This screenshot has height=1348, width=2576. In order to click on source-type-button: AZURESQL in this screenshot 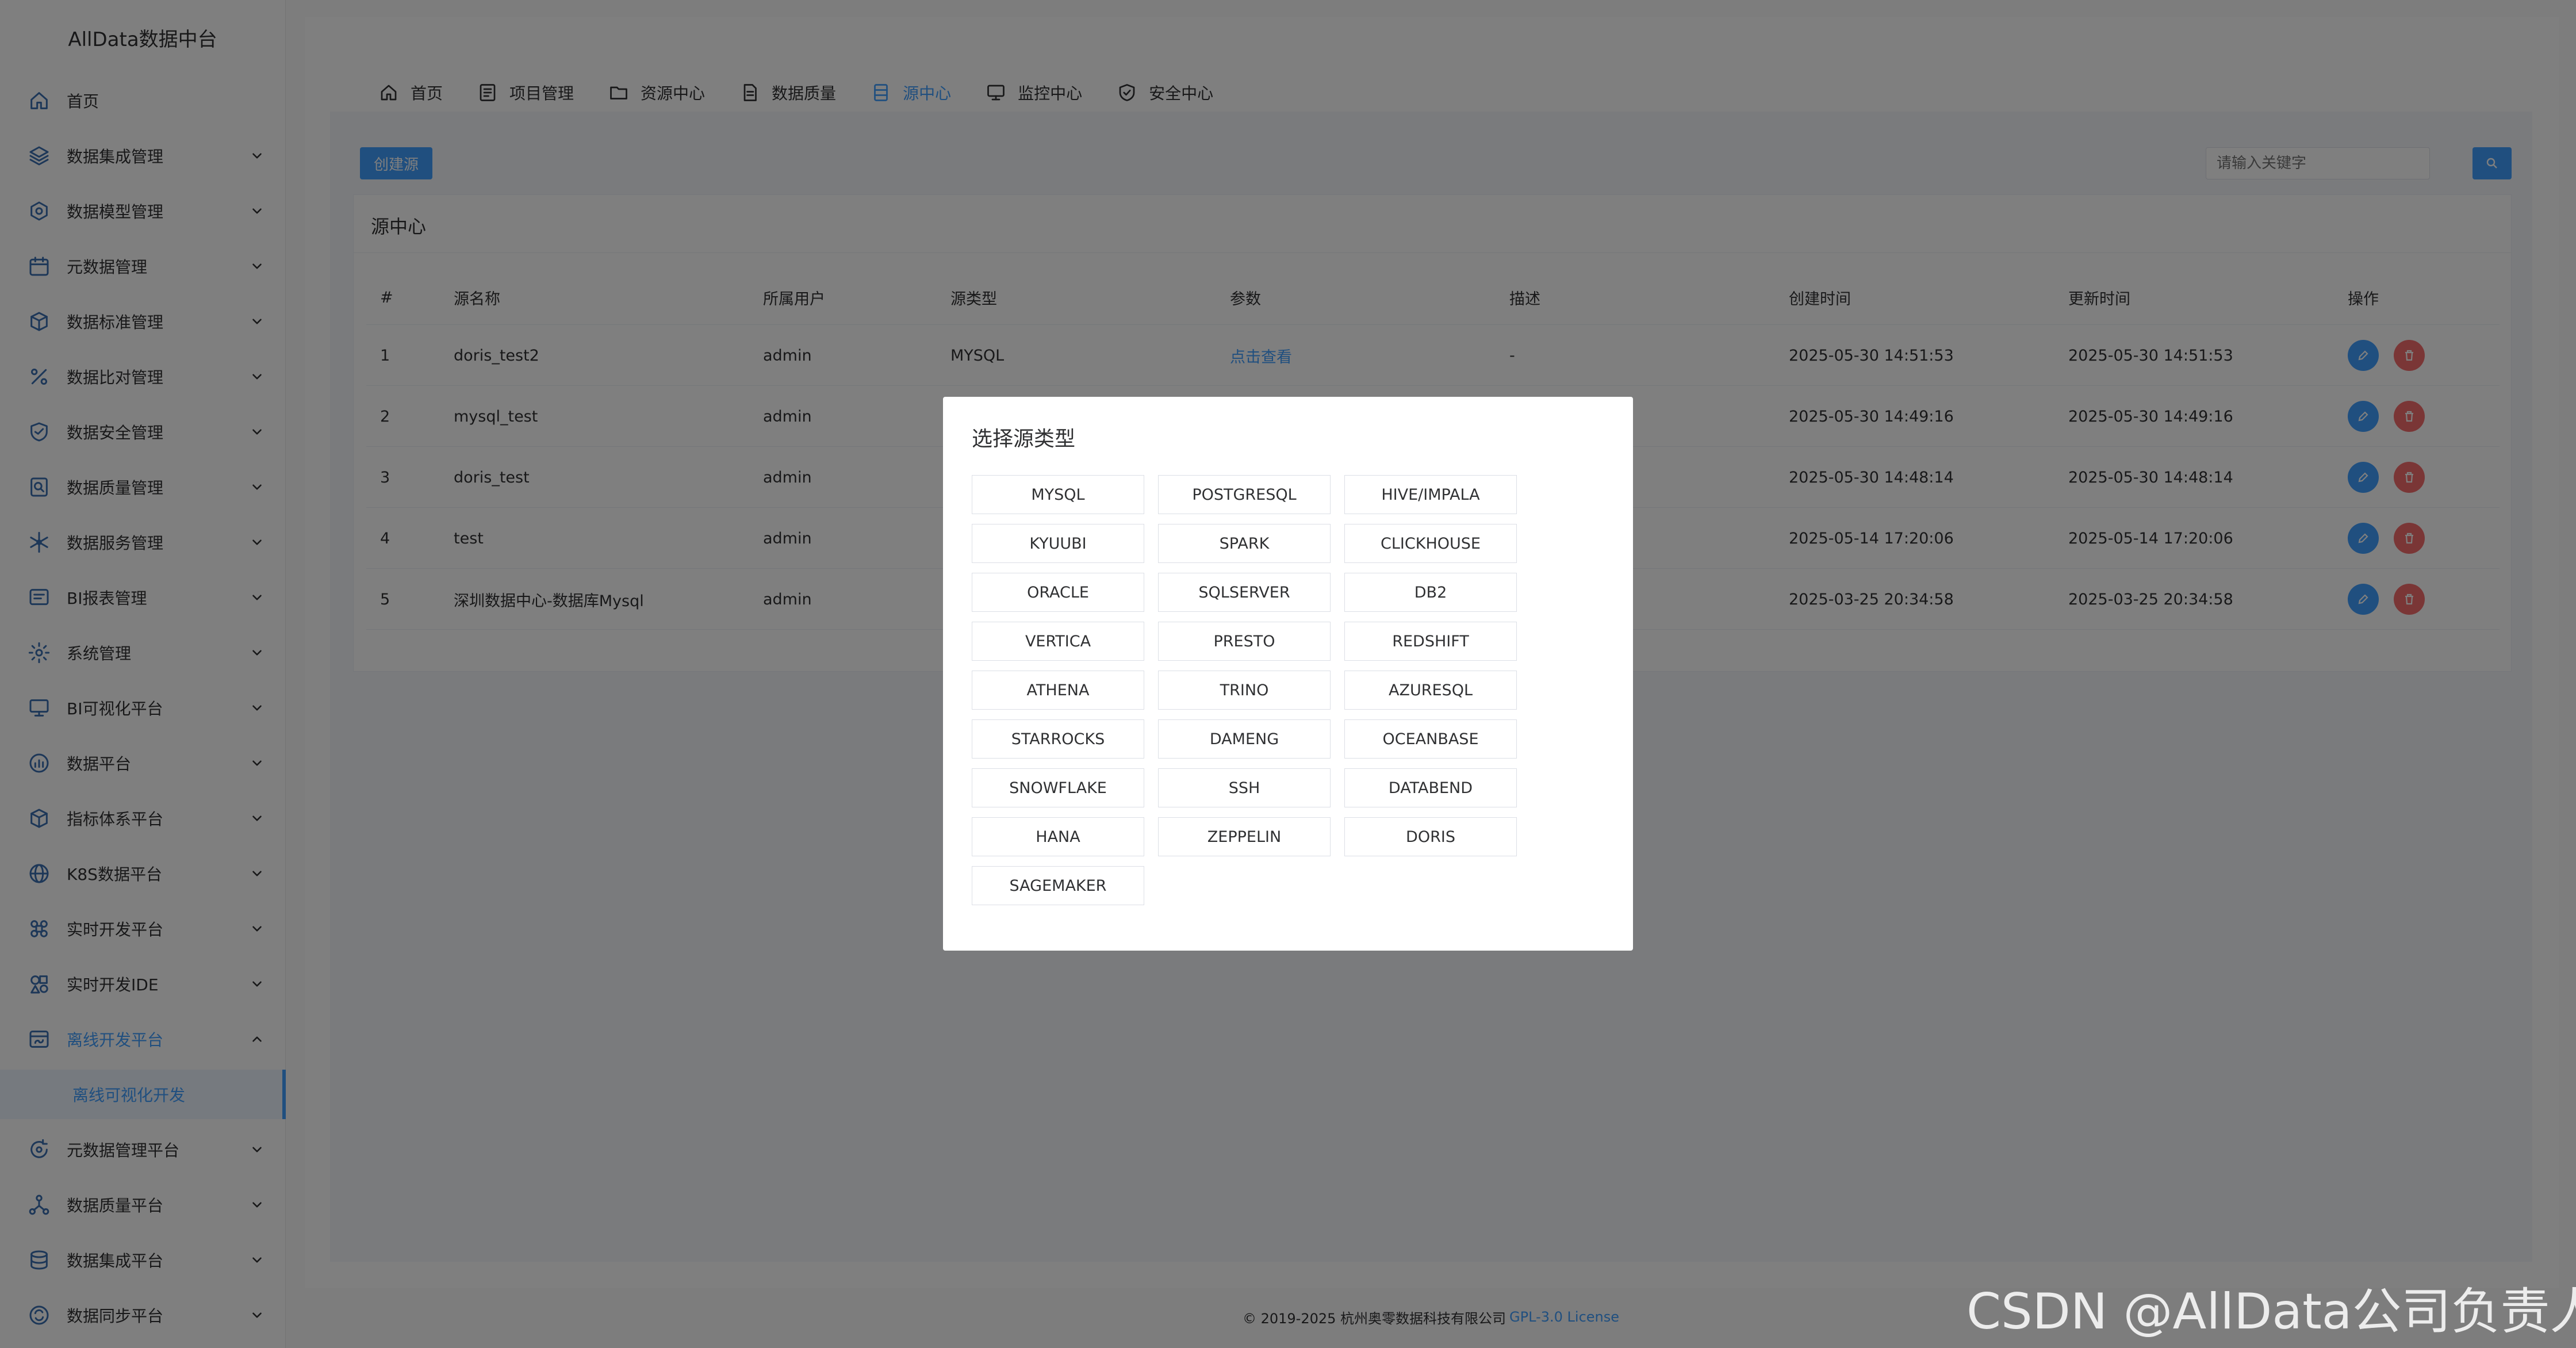, I will do `click(1430, 690)`.